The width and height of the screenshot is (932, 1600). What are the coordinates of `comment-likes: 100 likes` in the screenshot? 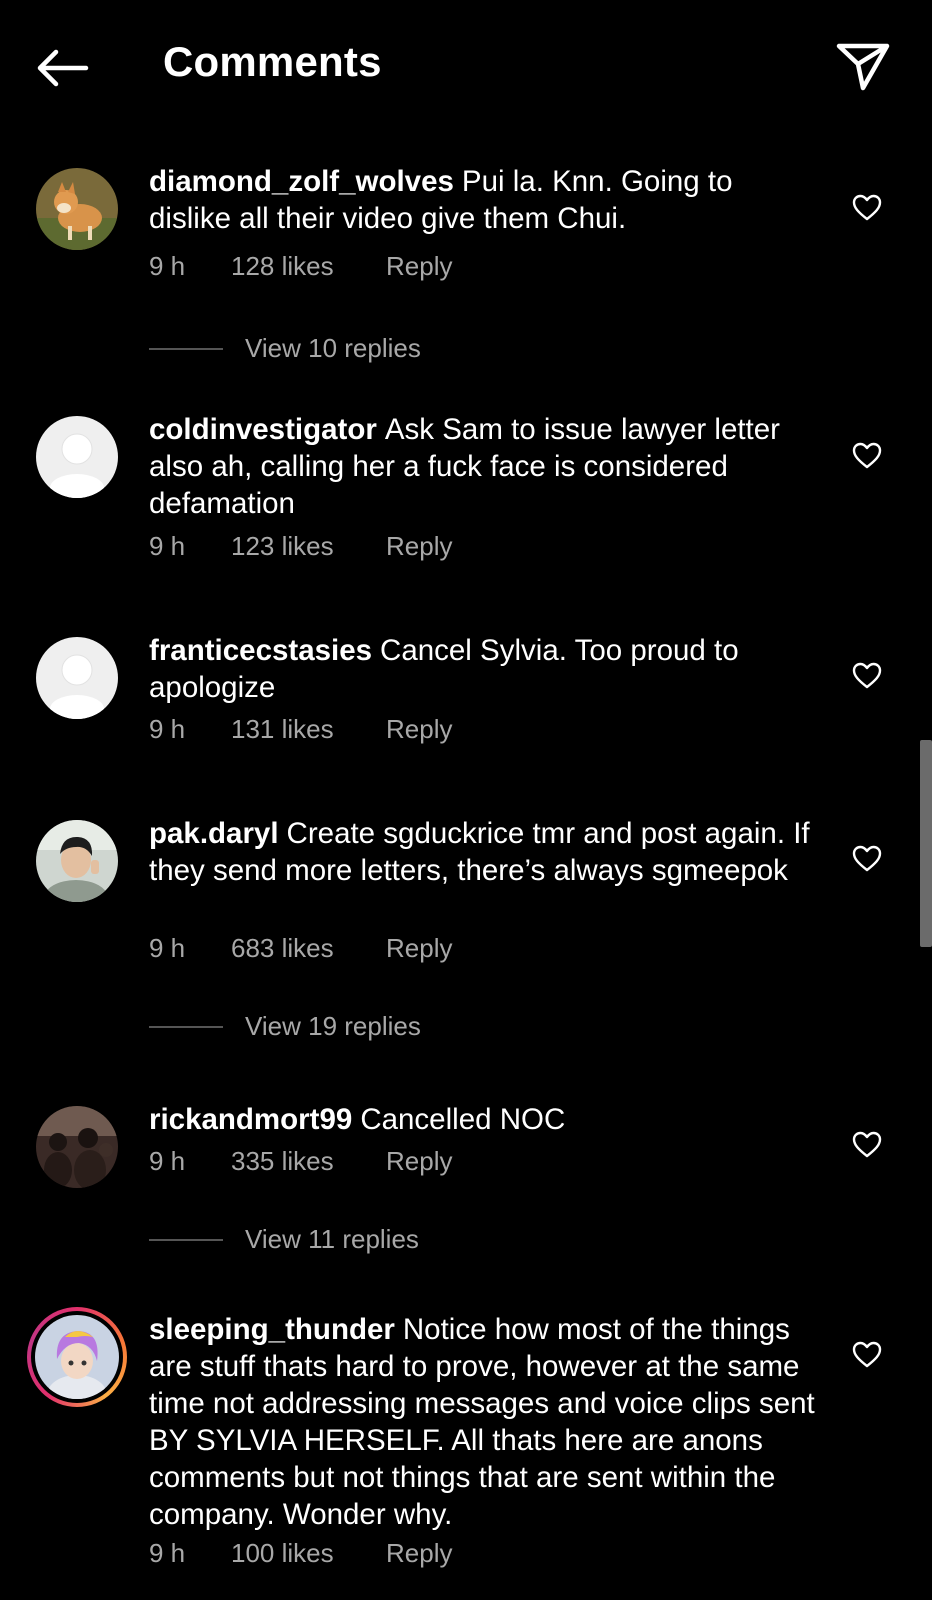 It's located at (308, 1553).